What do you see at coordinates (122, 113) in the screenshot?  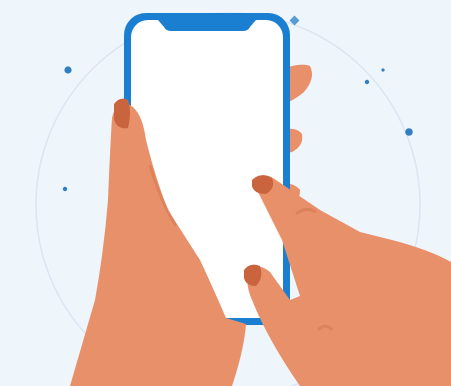 I see `left-thumb-nail` at bounding box center [122, 113].